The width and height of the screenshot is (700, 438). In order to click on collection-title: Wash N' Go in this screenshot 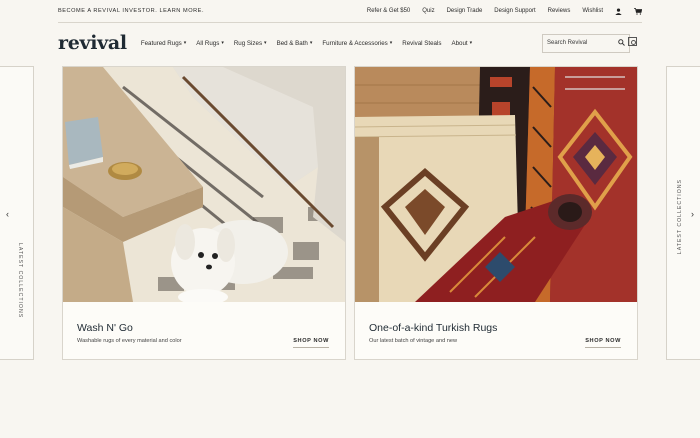, I will do `click(105, 328)`.